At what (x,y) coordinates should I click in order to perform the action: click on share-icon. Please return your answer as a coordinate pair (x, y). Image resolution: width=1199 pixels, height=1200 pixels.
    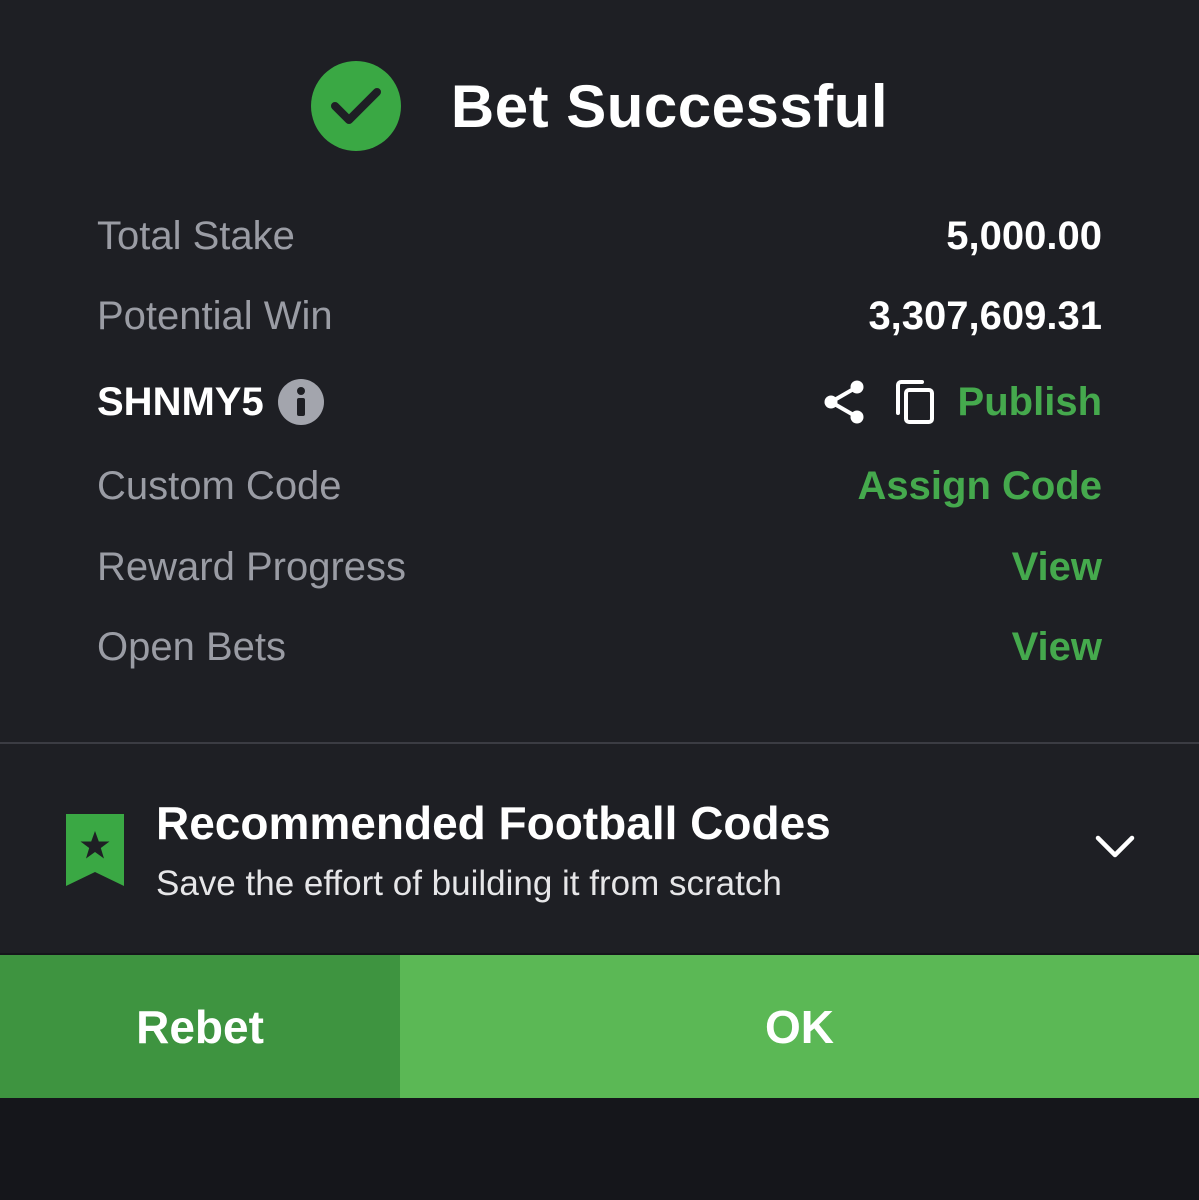
    Looking at the image, I should click on (844, 402).